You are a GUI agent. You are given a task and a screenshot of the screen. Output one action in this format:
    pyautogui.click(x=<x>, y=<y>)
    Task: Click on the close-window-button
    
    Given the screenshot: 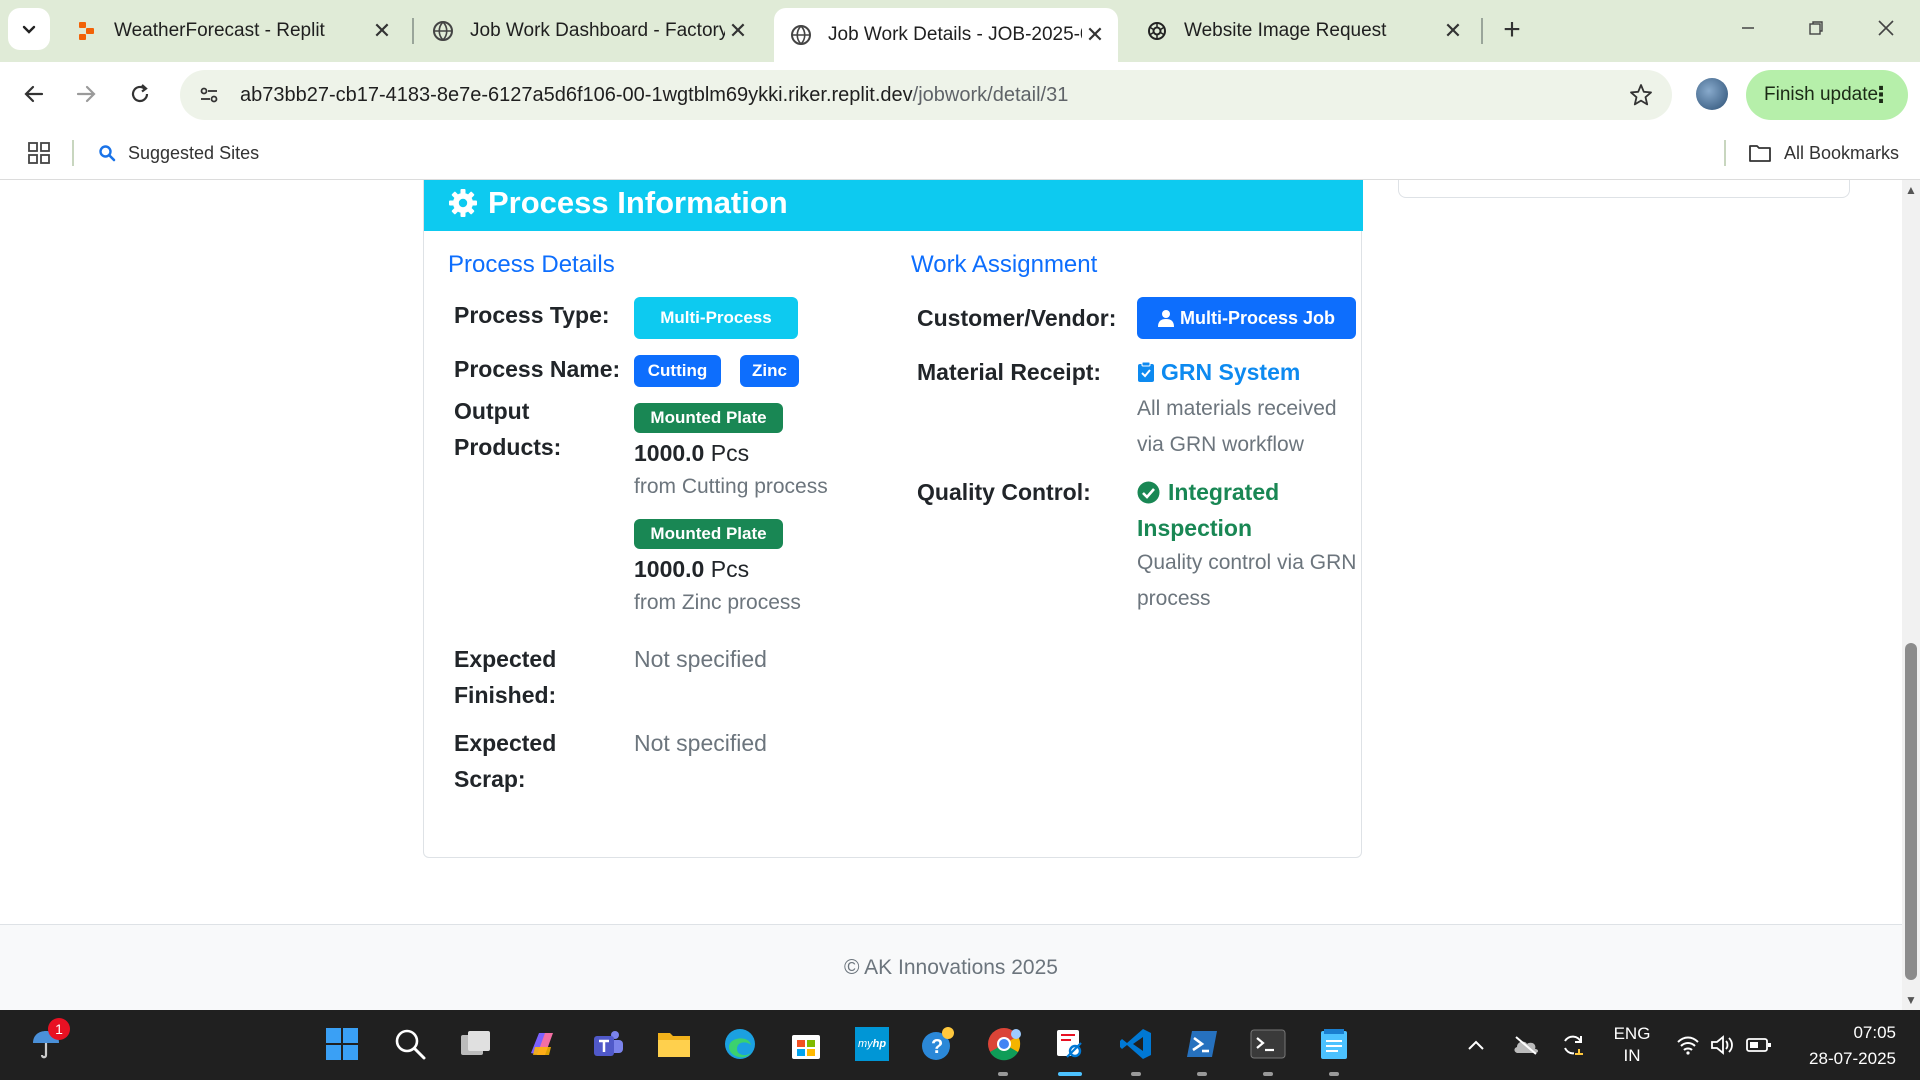 What is the action you would take?
    pyautogui.click(x=1886, y=28)
    